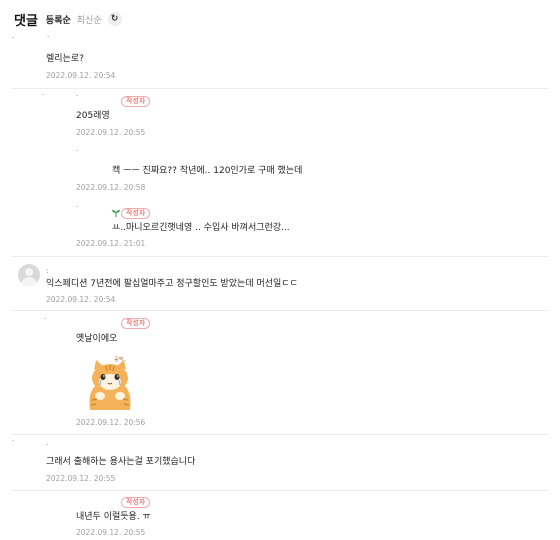  Describe the element at coordinates (113, 517) in the screenshot. I see `comment-text: 내년두 이럴듯용. ㅠ` at that location.